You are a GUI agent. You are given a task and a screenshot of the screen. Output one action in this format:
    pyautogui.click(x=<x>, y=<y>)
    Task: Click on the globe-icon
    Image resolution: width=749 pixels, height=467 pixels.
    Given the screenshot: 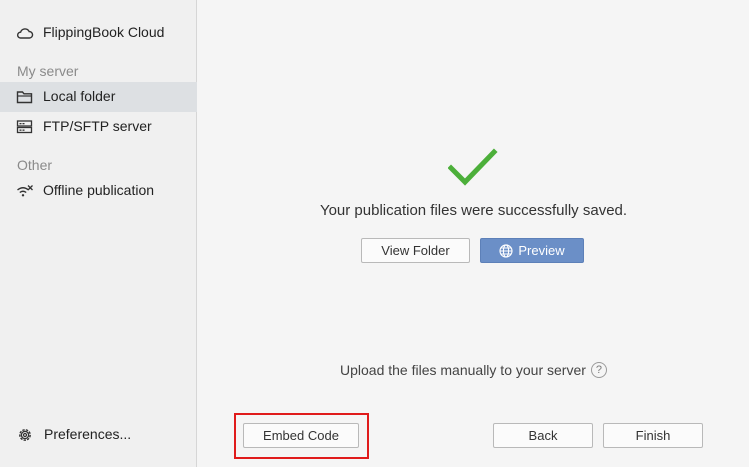 What is the action you would take?
    pyautogui.click(x=506, y=250)
    